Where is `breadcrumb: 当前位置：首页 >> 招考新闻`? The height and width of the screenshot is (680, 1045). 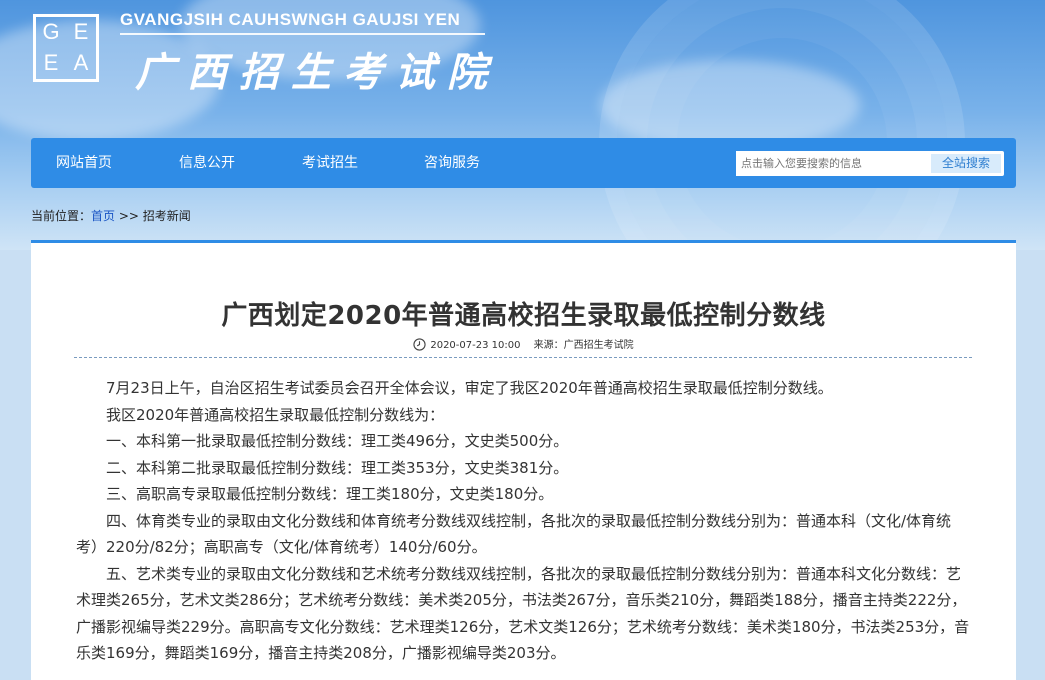
breadcrumb: 当前位置：首页 >> 招考新闻 is located at coordinates (111, 215).